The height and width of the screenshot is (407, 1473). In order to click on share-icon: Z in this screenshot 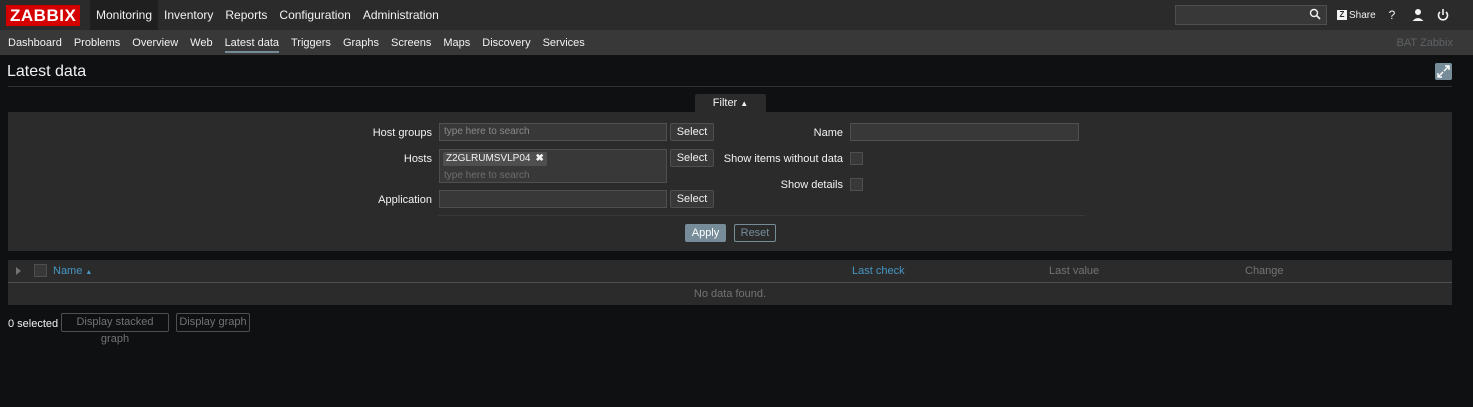, I will do `click(1342, 15)`.